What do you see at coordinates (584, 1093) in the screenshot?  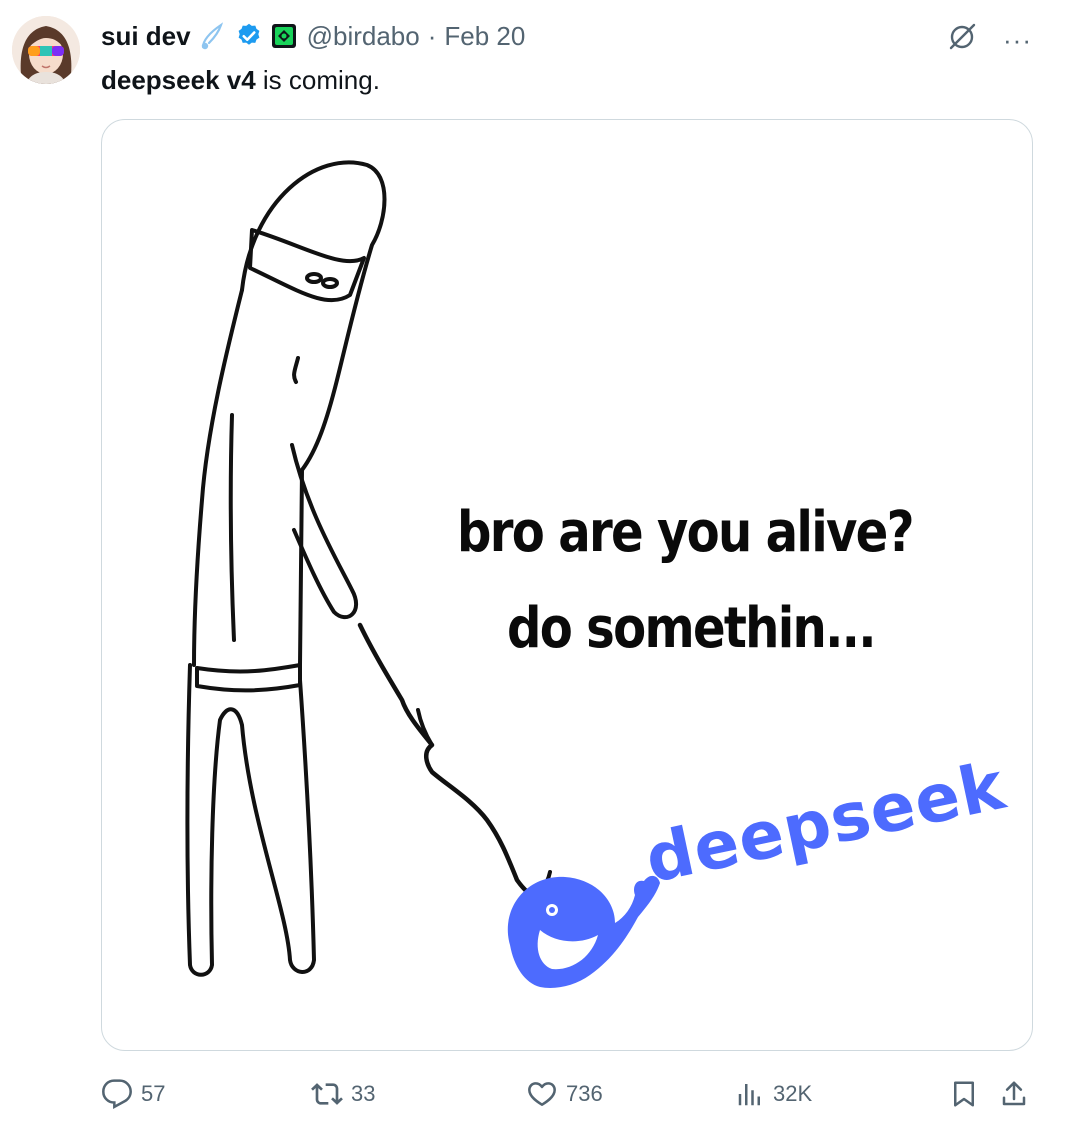 I see `like-count: 736` at bounding box center [584, 1093].